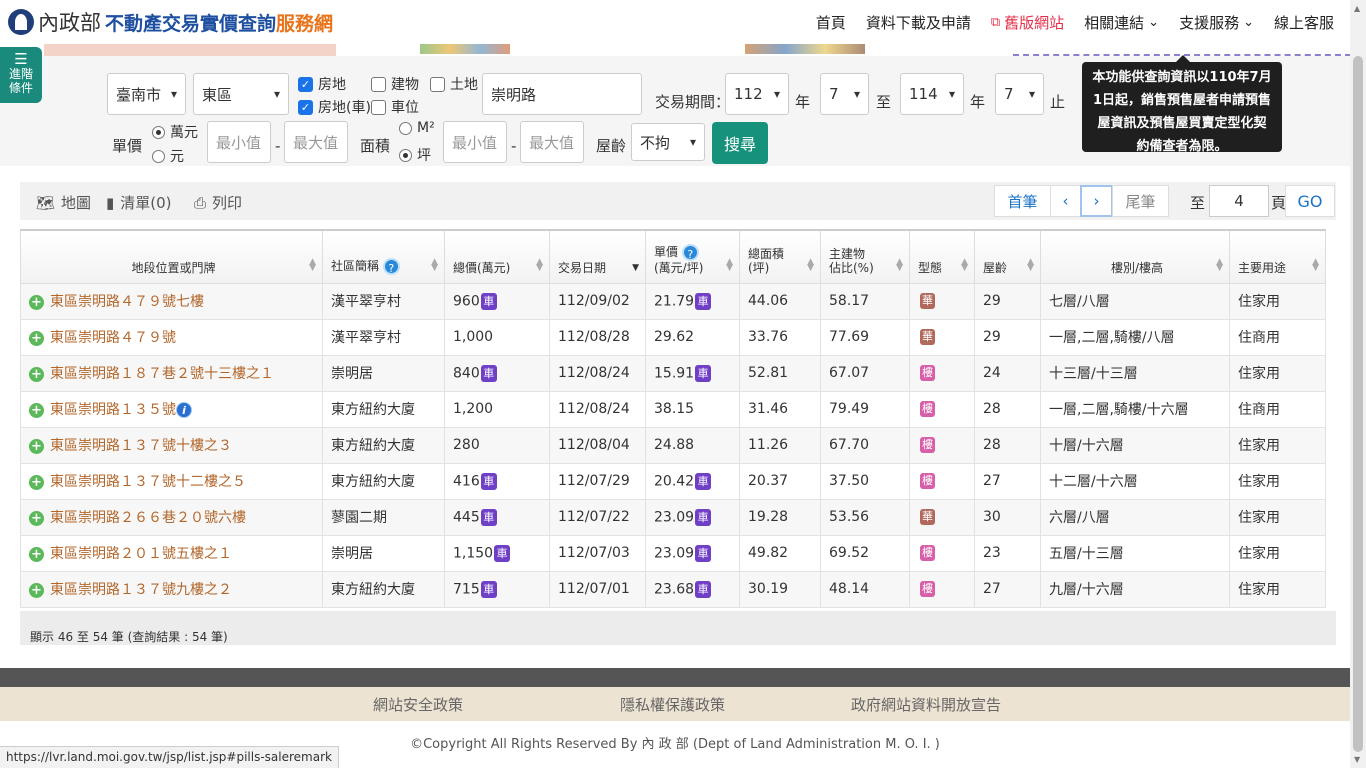  Describe the element at coordinates (488, 301) in the screenshot. I see `parking-badge: 車` at that location.